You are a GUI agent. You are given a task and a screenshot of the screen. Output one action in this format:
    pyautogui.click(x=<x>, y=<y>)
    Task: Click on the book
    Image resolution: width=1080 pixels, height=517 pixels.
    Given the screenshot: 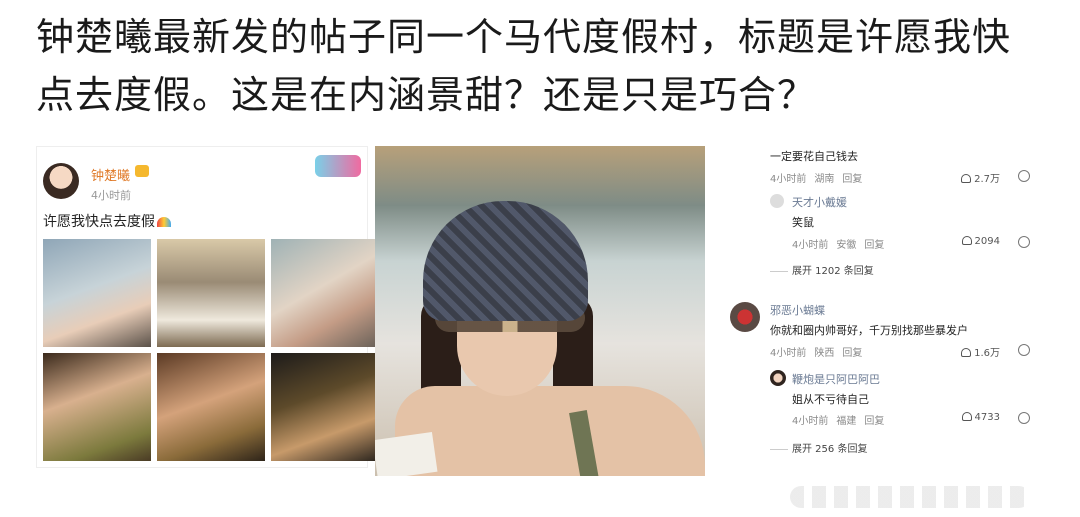 What is the action you would take?
    pyautogui.click(x=406, y=454)
    